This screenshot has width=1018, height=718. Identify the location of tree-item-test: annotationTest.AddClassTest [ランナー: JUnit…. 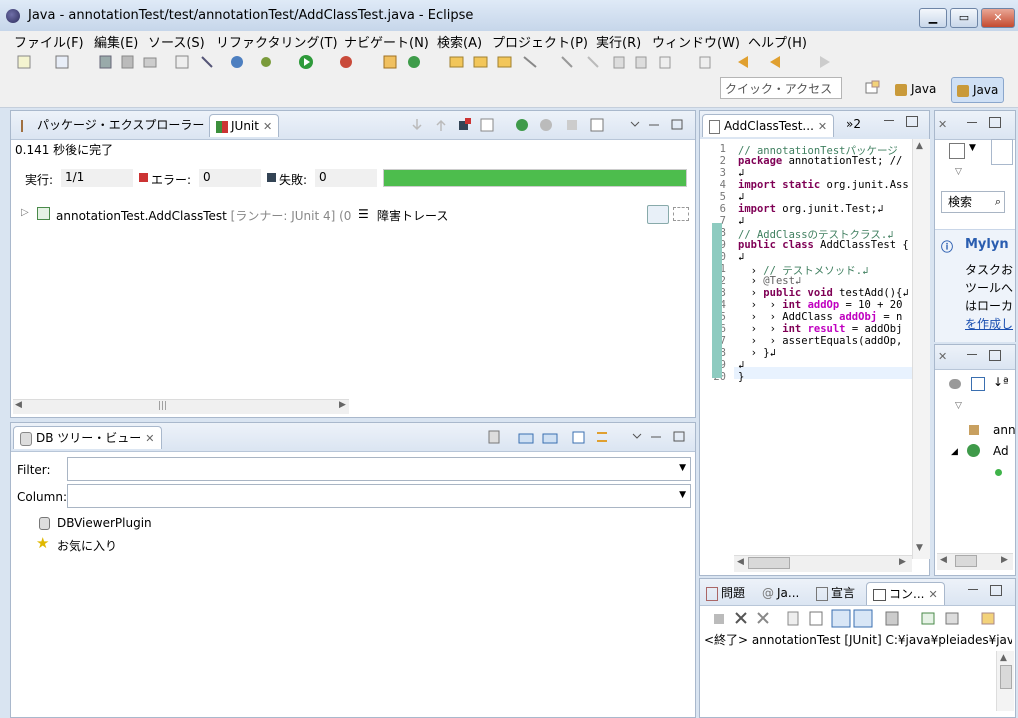
(203, 215).